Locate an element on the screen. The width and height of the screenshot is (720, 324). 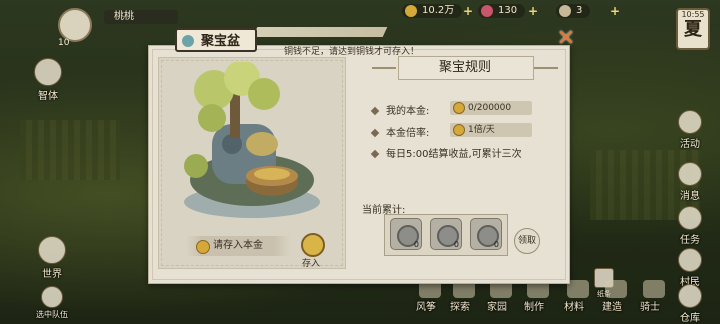
nav-build: 建造 is located at coordinates (612, 305).